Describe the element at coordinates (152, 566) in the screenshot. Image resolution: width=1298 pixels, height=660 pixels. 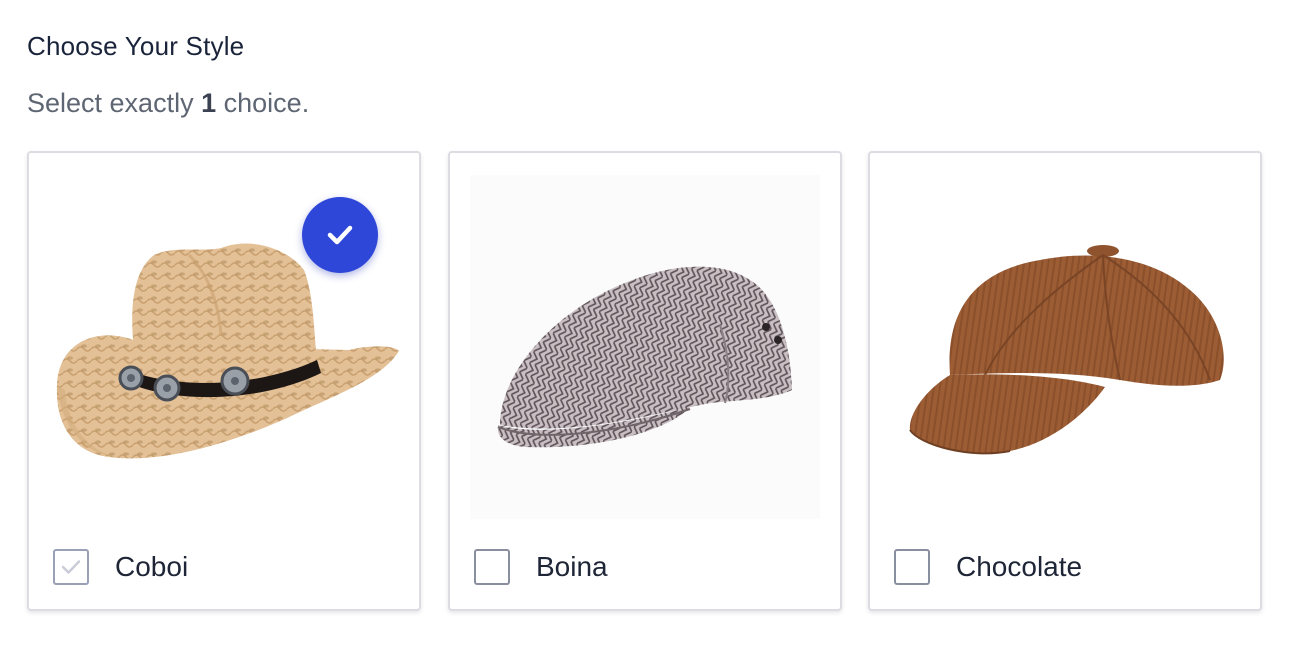
I see `option-label: Coboi` at that location.